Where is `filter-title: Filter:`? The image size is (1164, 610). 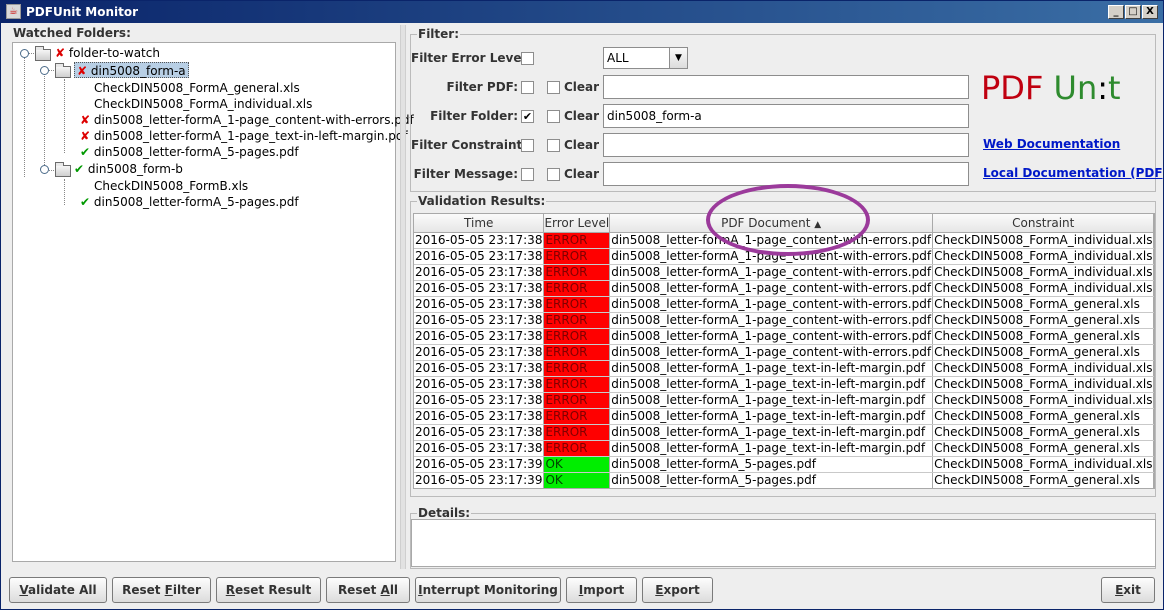 filter-title: Filter: is located at coordinates (439, 34).